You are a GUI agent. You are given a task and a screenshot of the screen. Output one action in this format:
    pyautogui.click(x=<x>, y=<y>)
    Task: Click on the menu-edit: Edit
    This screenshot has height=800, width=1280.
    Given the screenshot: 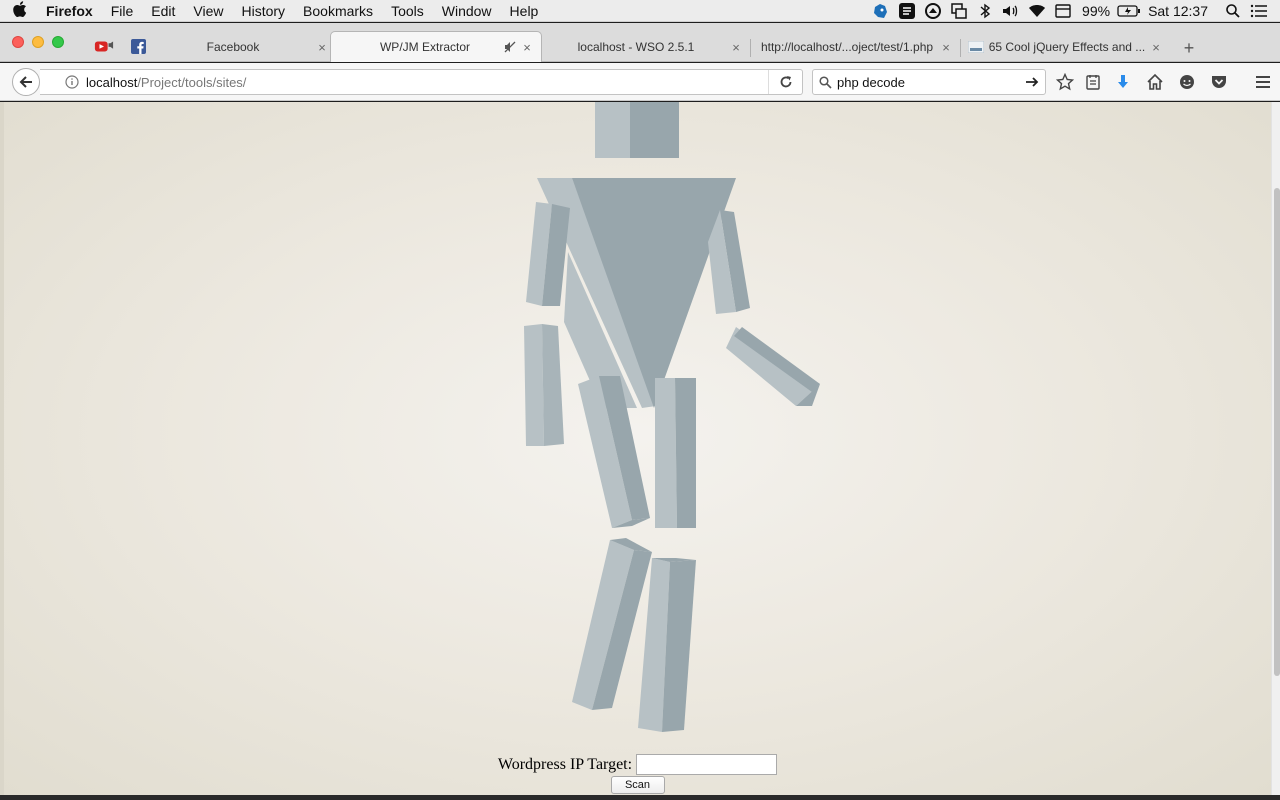 What is the action you would take?
    pyautogui.click(x=163, y=11)
    